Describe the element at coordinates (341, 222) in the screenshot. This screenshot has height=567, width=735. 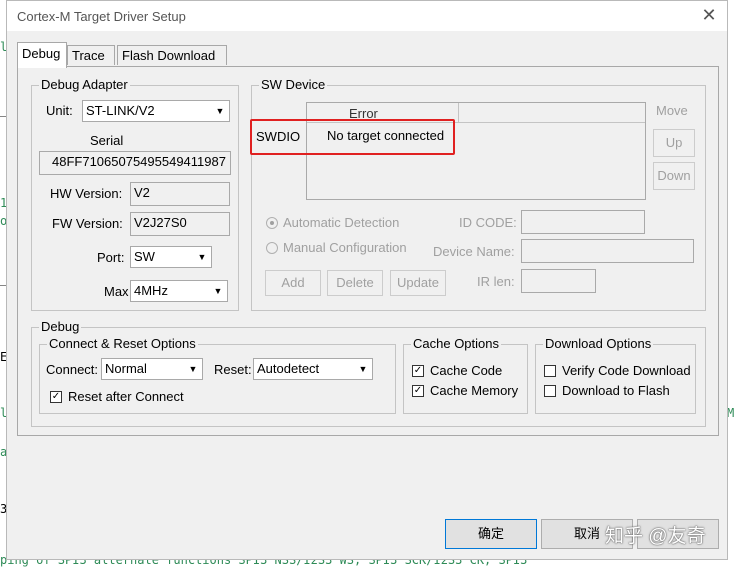
I see `auto-detect-label: Automatic Detection` at that location.